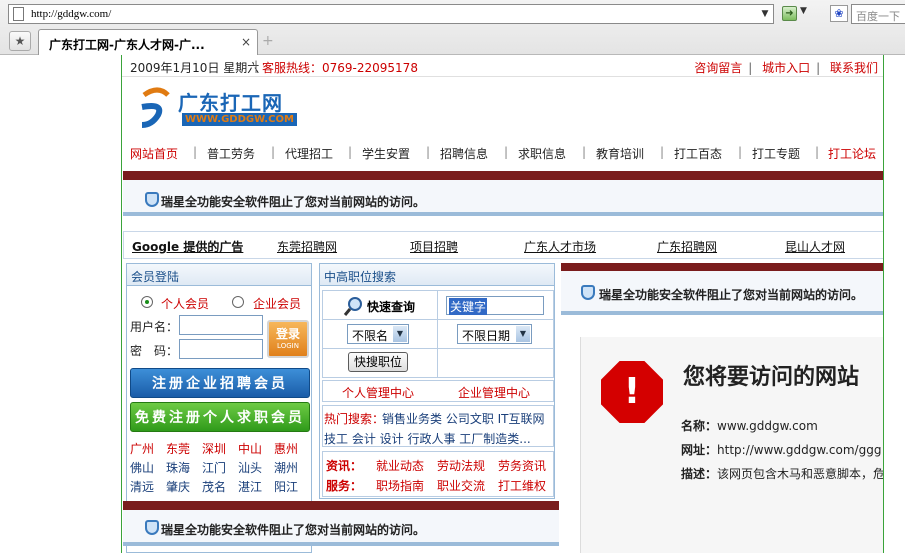 This screenshot has width=905, height=553. What do you see at coordinates (461, 465) in the screenshot?
I see `info-link: 劳动法规` at bounding box center [461, 465].